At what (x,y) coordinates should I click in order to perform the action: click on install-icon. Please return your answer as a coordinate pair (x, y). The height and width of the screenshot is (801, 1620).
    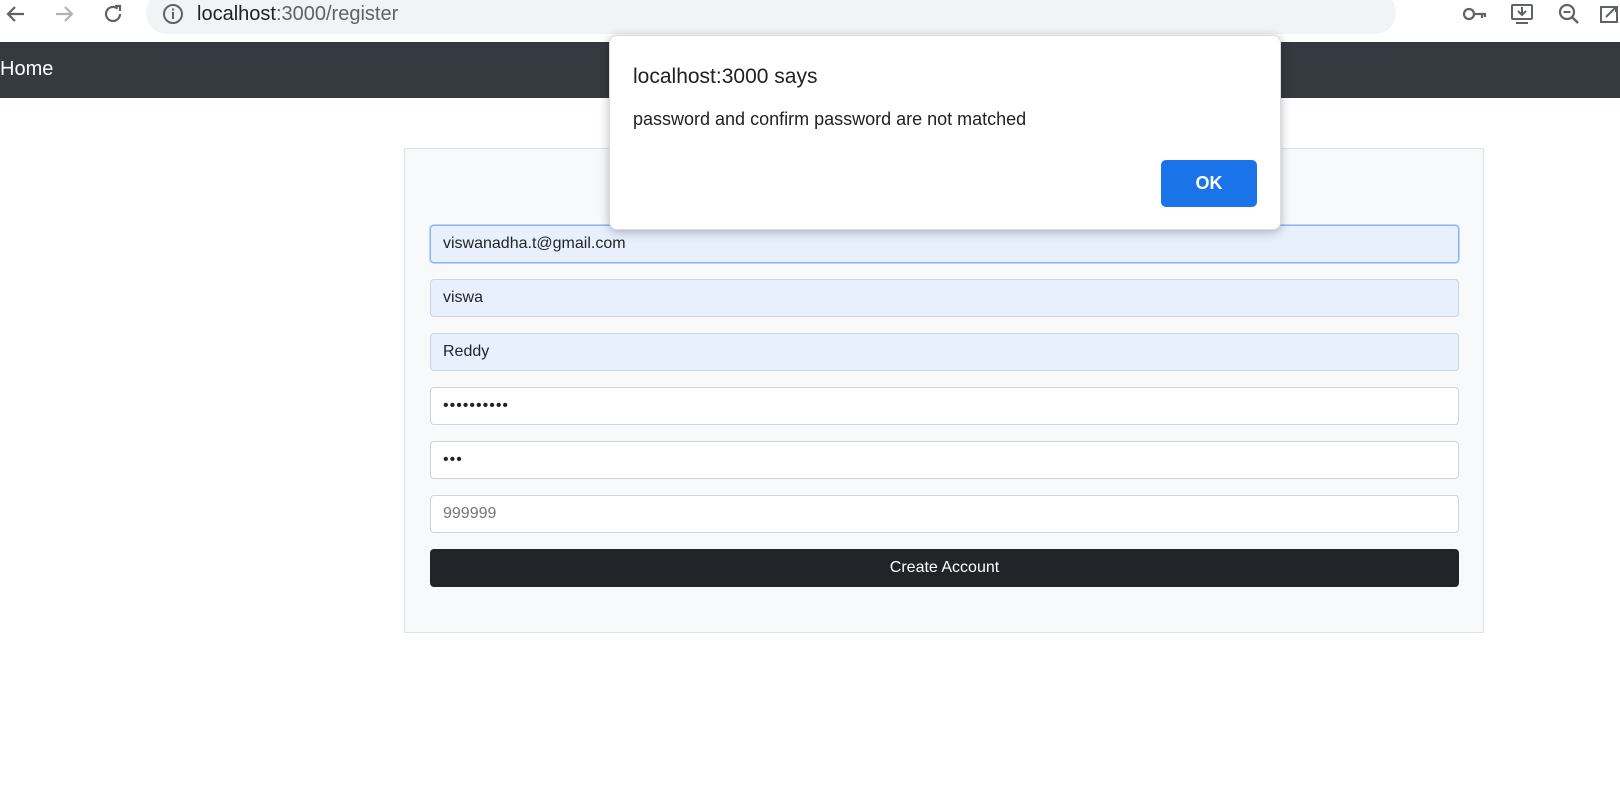
    Looking at the image, I should click on (1522, 14).